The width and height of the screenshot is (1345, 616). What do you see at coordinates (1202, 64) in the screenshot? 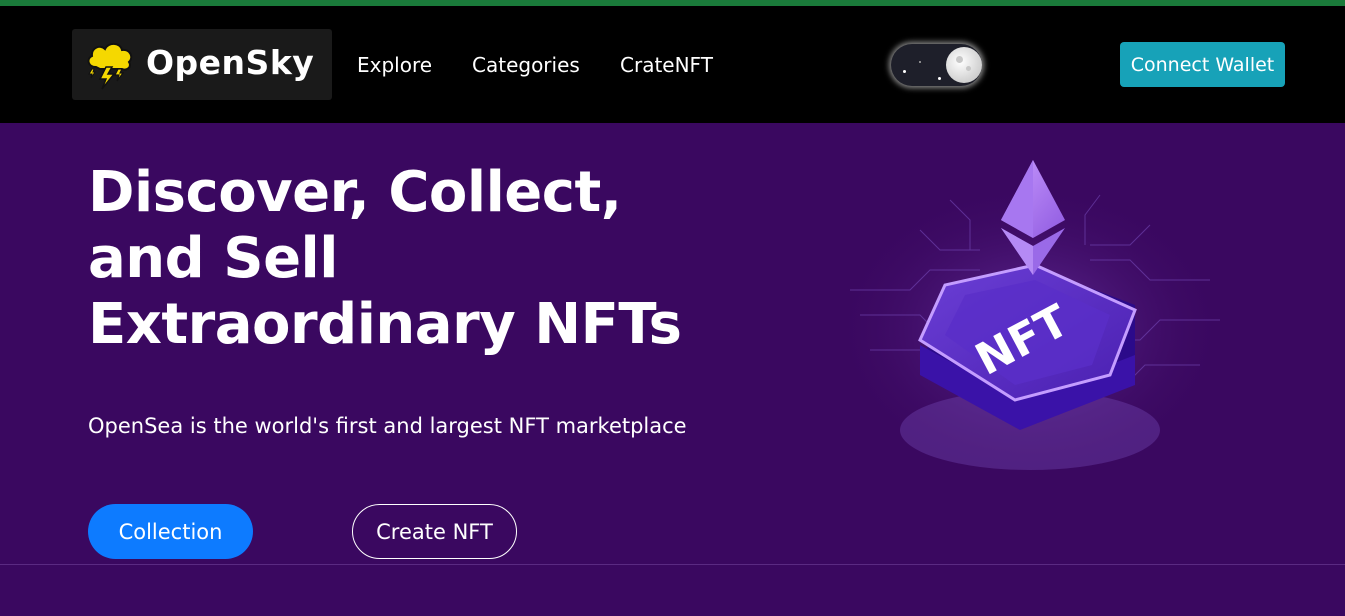
I see `connect-wallet-button: Connect Wallet` at bounding box center [1202, 64].